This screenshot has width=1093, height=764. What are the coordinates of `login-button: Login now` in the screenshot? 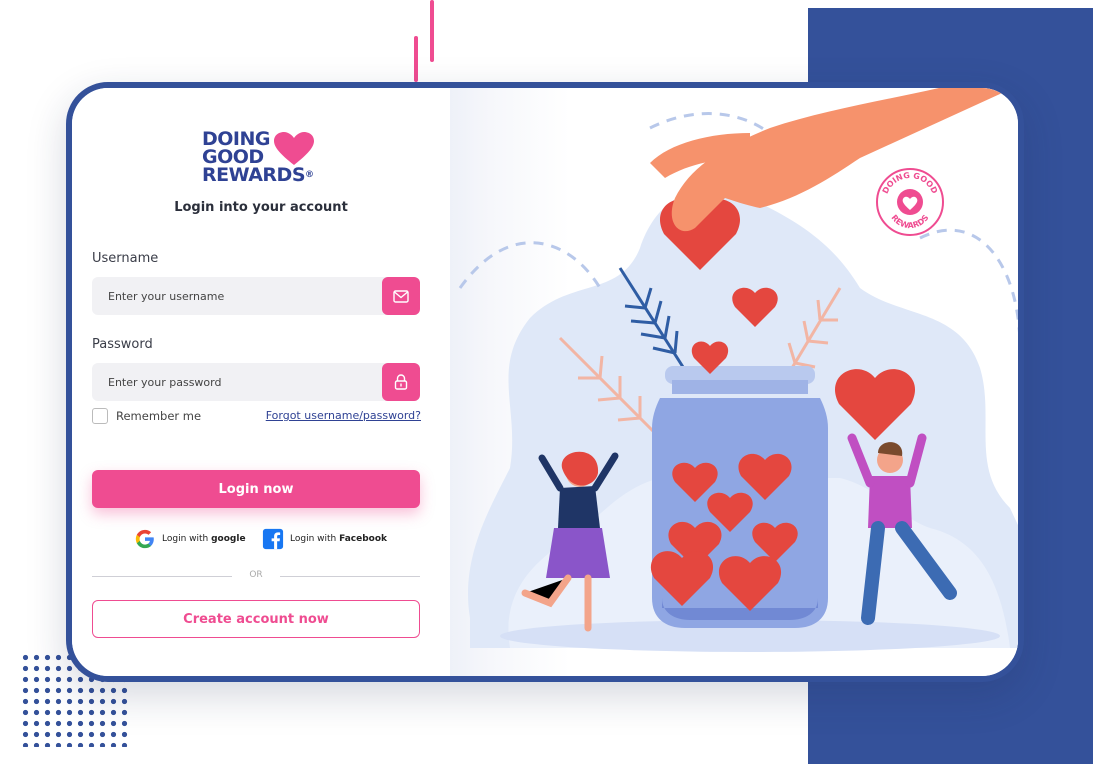 It's located at (256, 489).